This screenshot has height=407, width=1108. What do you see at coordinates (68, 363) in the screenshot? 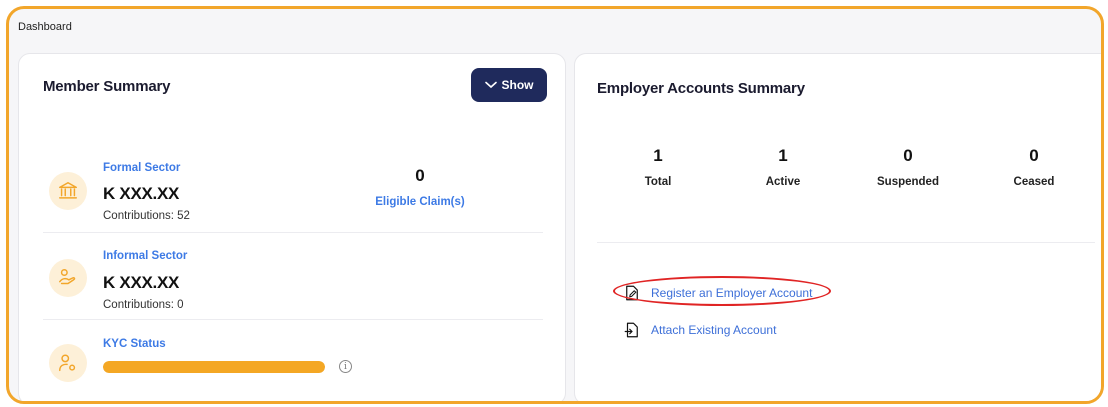
I see `user-key-icon` at bounding box center [68, 363].